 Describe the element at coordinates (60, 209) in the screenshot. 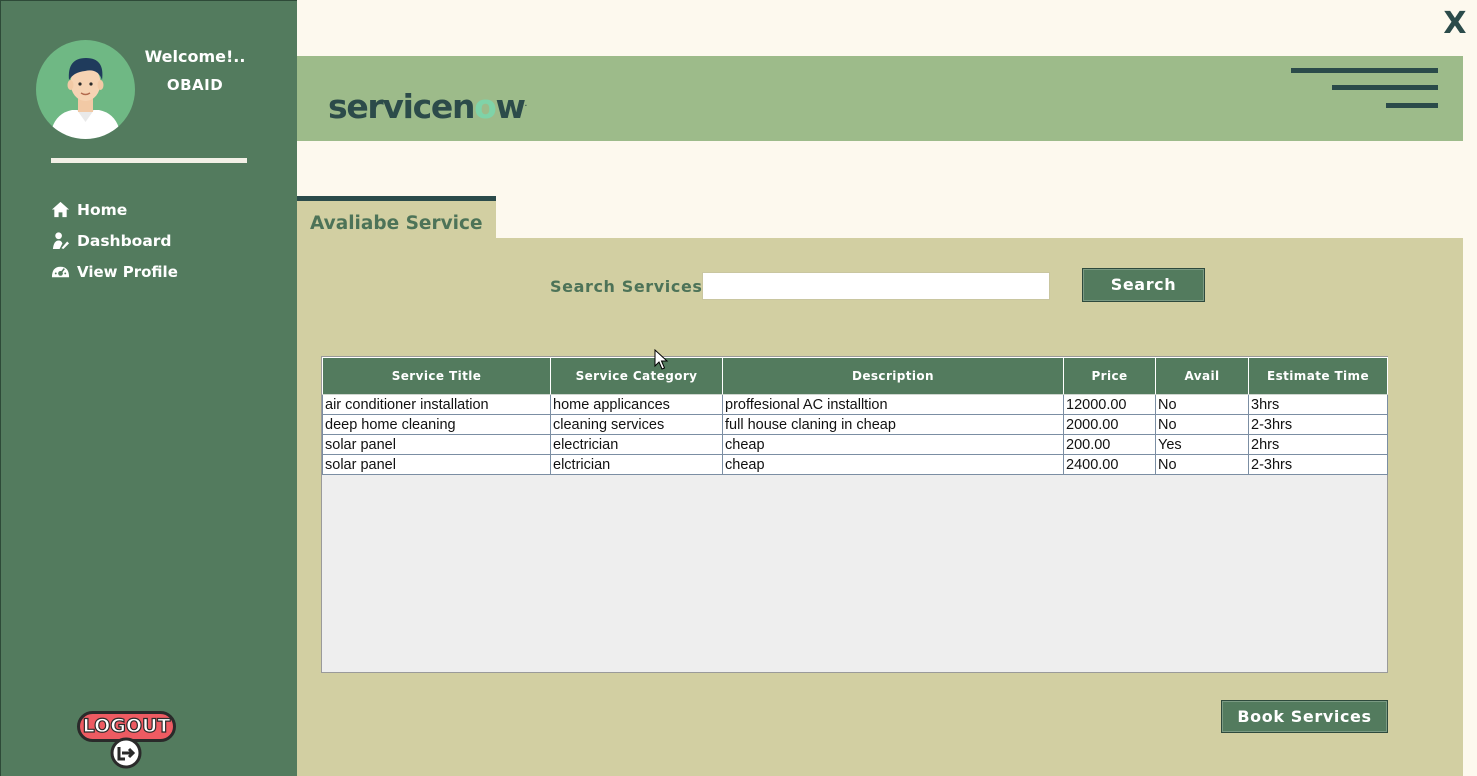

I see `home-icon` at that location.